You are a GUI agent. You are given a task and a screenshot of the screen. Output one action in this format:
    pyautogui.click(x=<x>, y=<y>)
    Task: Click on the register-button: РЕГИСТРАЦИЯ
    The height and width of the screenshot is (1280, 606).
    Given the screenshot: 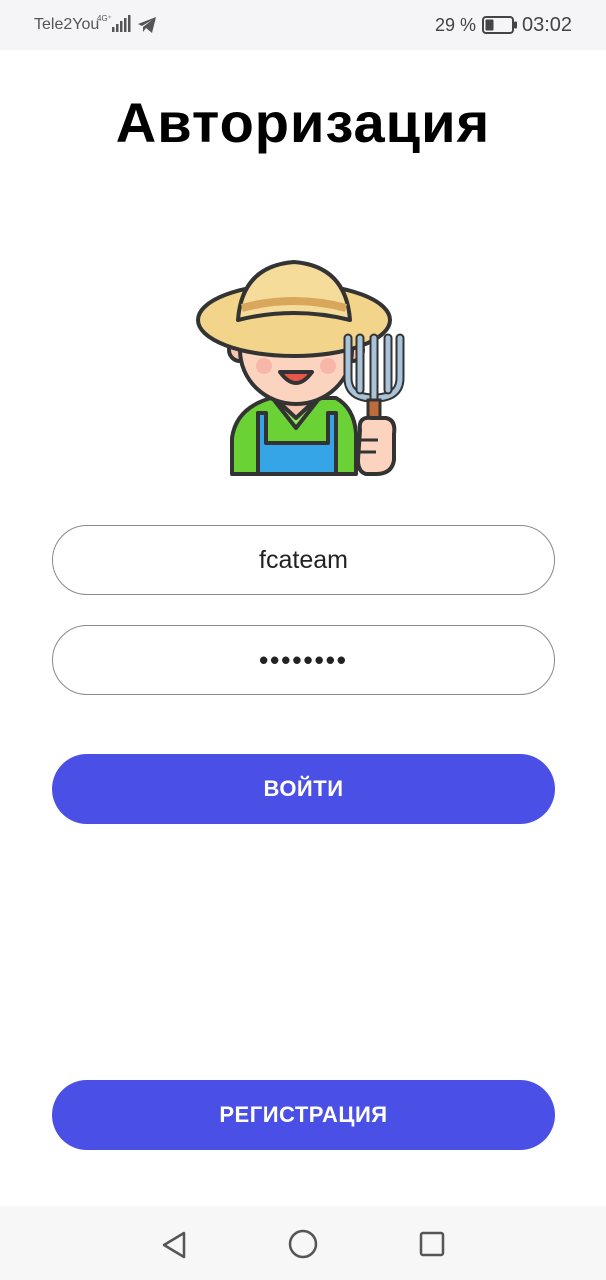 What is the action you would take?
    pyautogui.click(x=303, y=1115)
    